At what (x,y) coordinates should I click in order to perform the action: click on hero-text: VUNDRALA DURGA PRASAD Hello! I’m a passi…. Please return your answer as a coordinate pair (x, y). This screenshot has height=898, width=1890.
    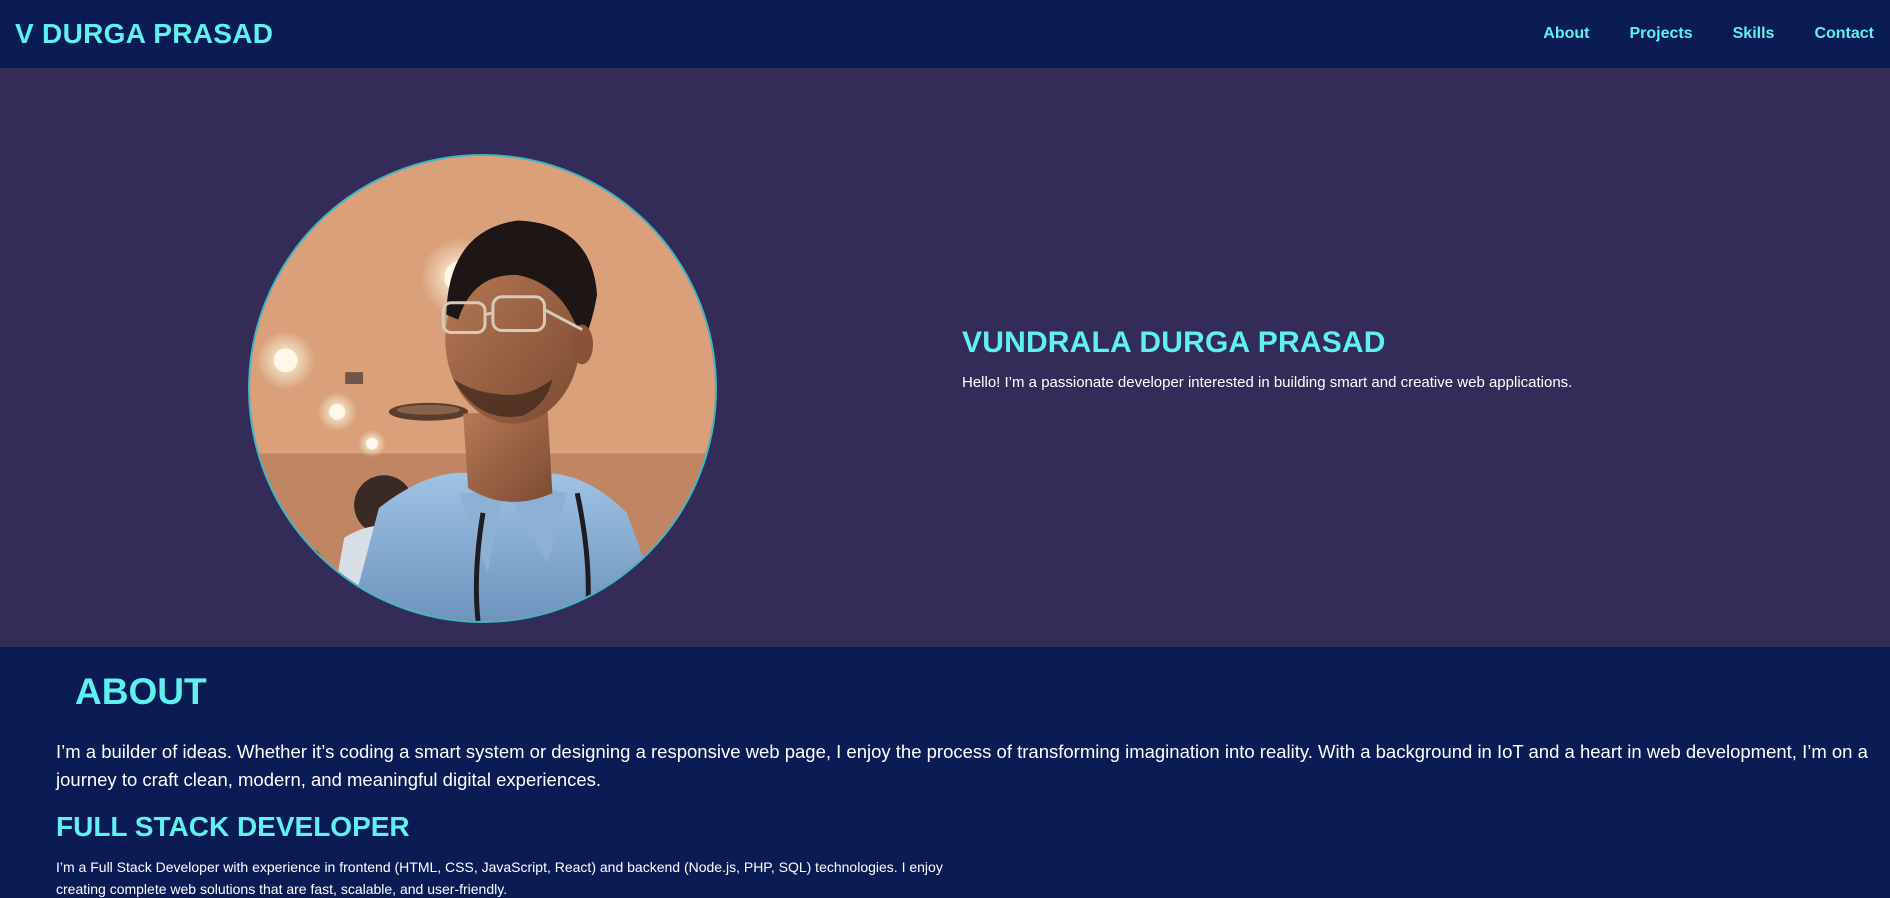
    Looking at the image, I should click on (1267, 358).